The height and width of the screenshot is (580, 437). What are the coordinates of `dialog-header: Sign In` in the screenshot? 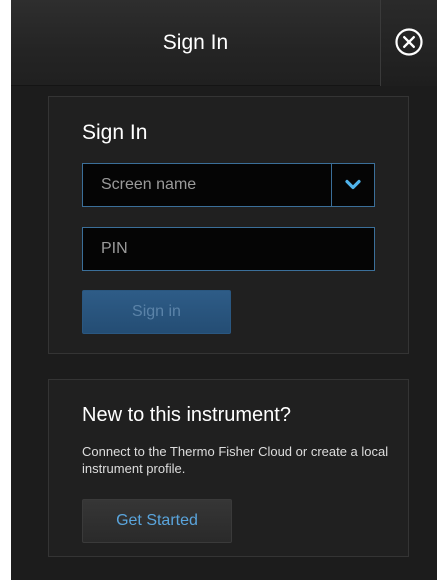 It's located at (224, 43).